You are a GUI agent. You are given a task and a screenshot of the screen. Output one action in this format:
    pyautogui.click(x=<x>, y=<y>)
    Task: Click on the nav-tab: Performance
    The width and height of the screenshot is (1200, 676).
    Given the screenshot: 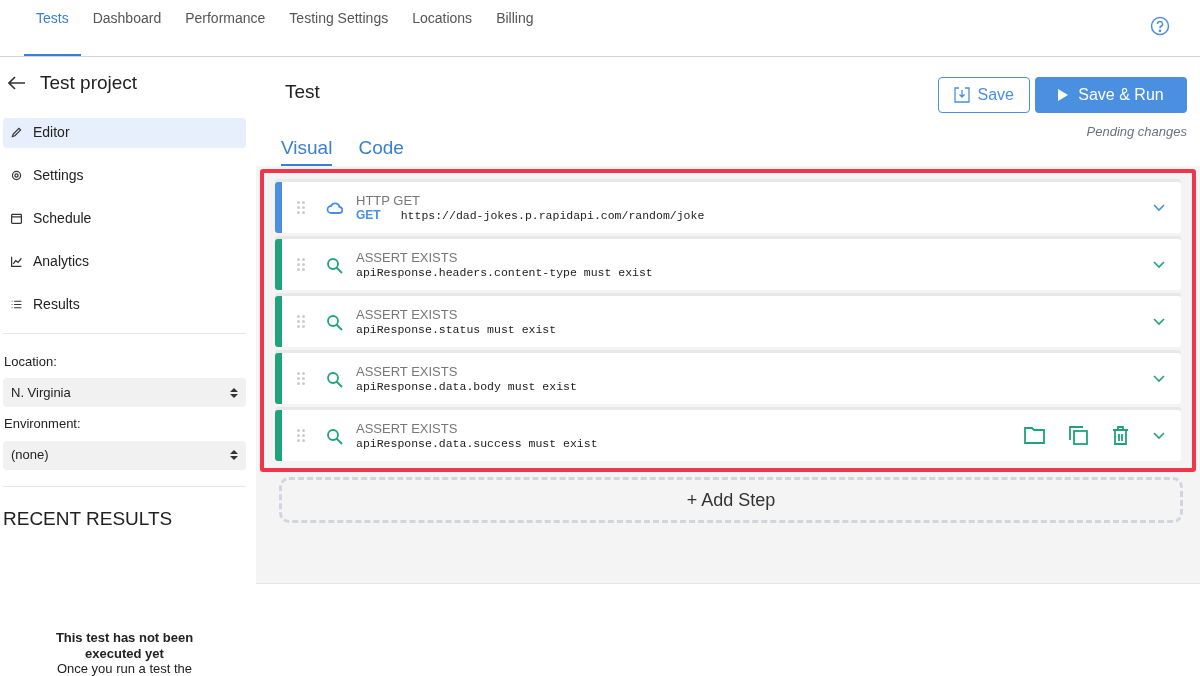 What is the action you would take?
    pyautogui.click(x=225, y=28)
    